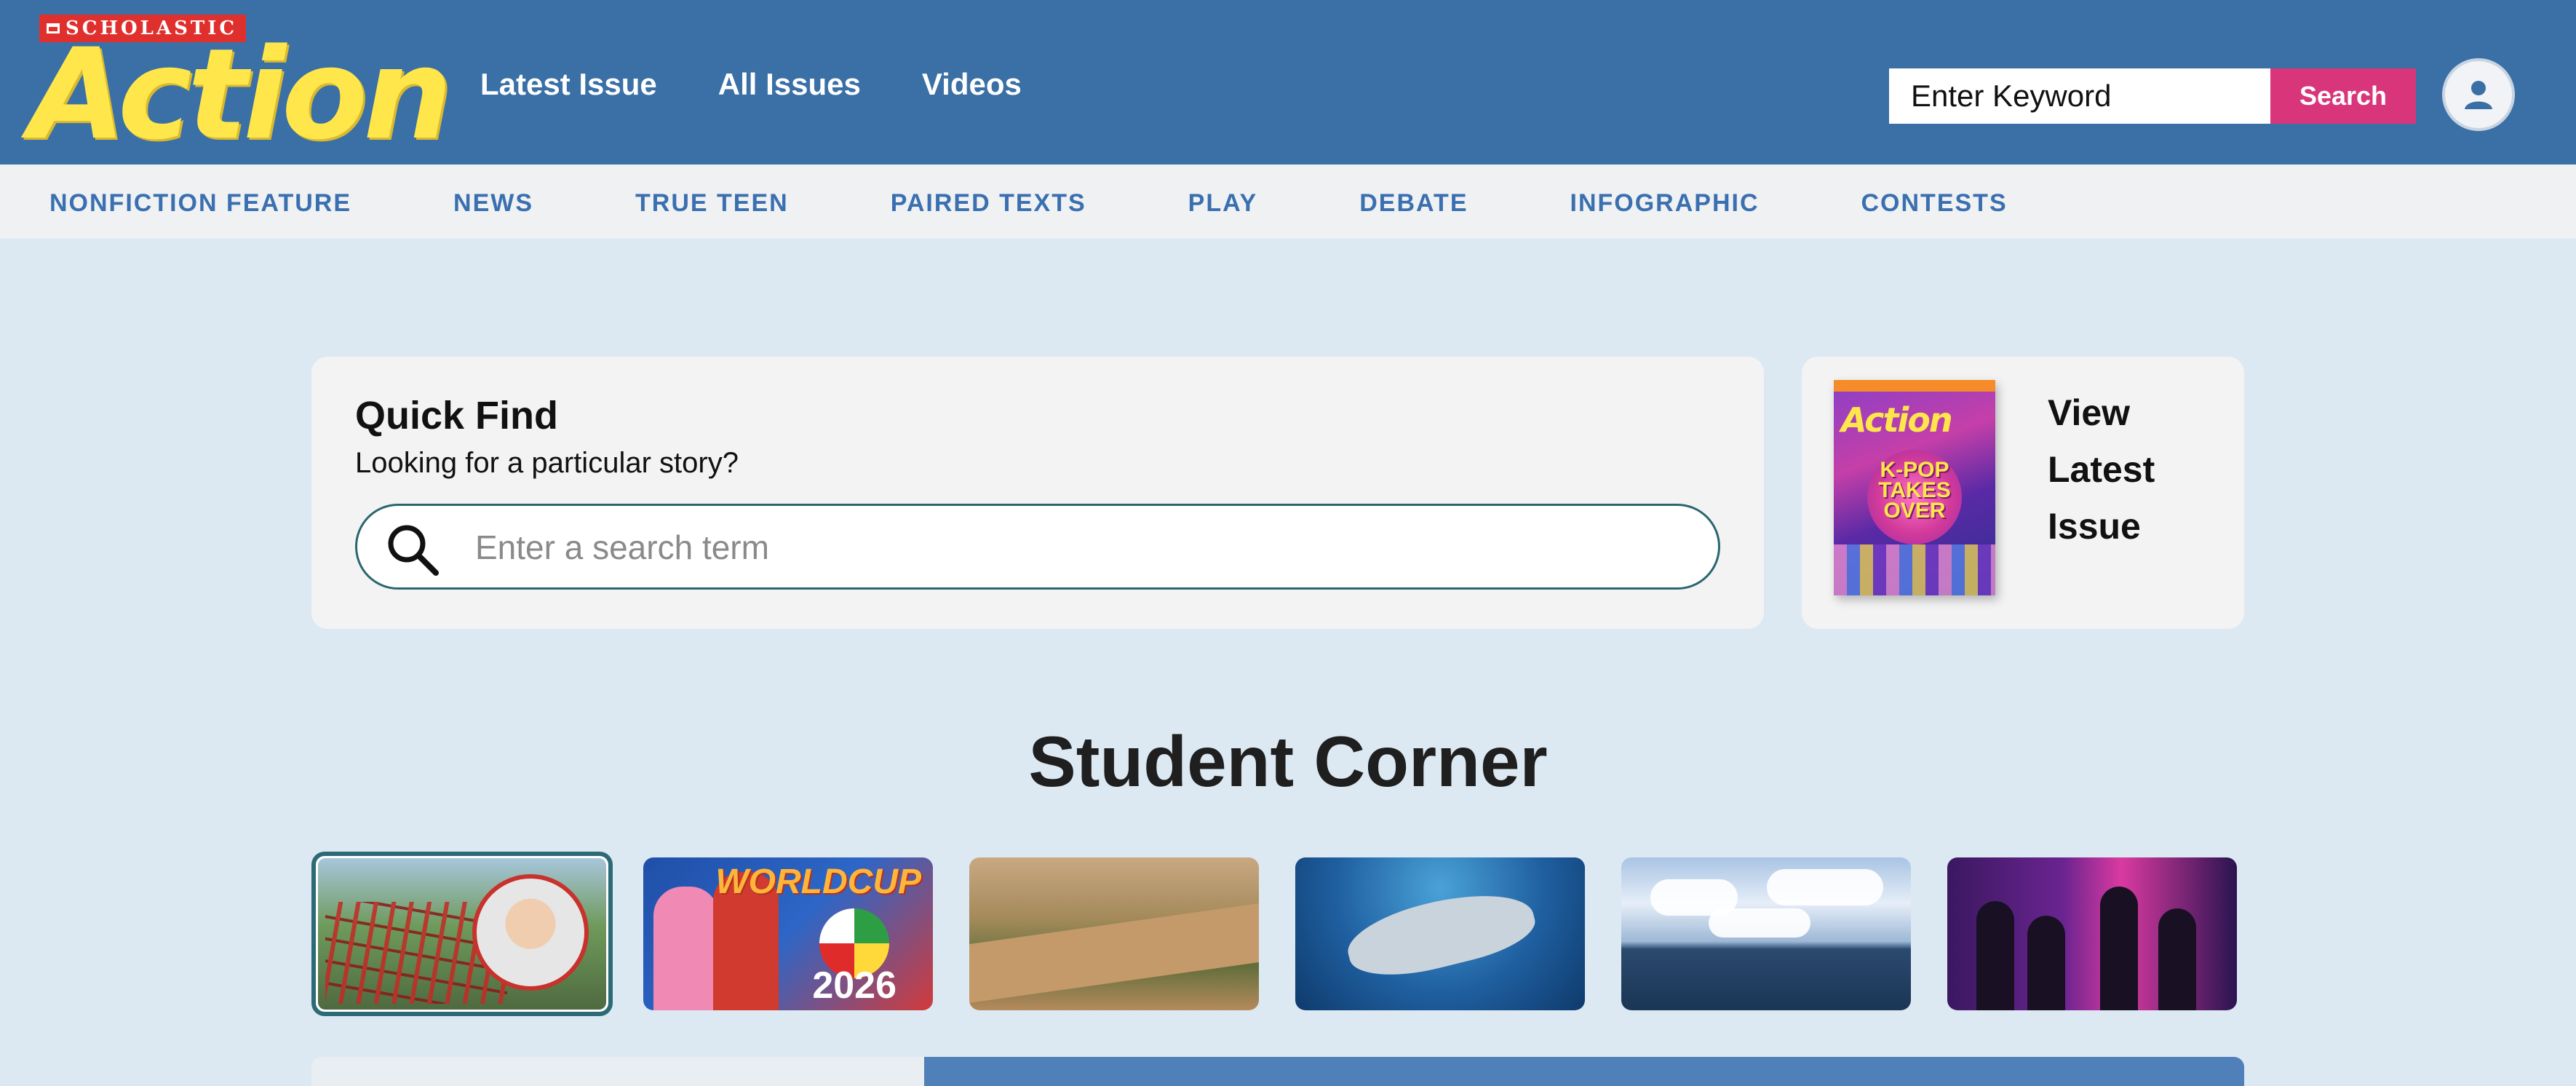 The width and height of the screenshot is (2576, 1086). Describe the element at coordinates (457, 415) in the screenshot. I see `quick-find-title: Quick Find` at that location.